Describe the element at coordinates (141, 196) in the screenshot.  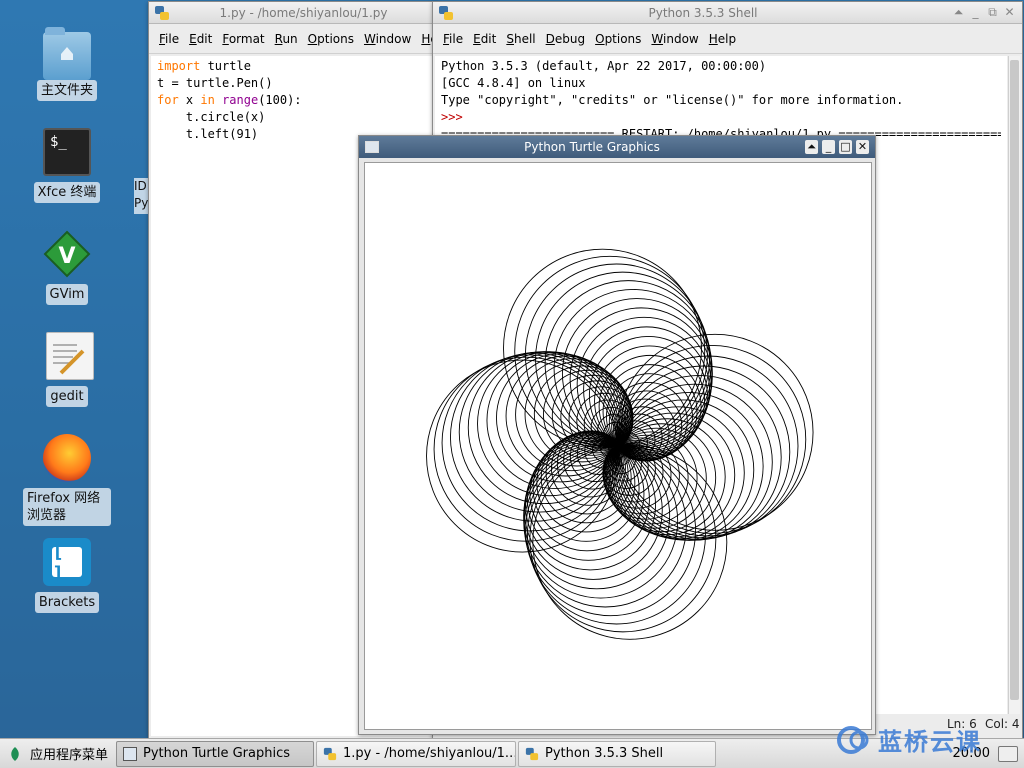
I see `partial-desktop-icon-label: ID Py` at that location.